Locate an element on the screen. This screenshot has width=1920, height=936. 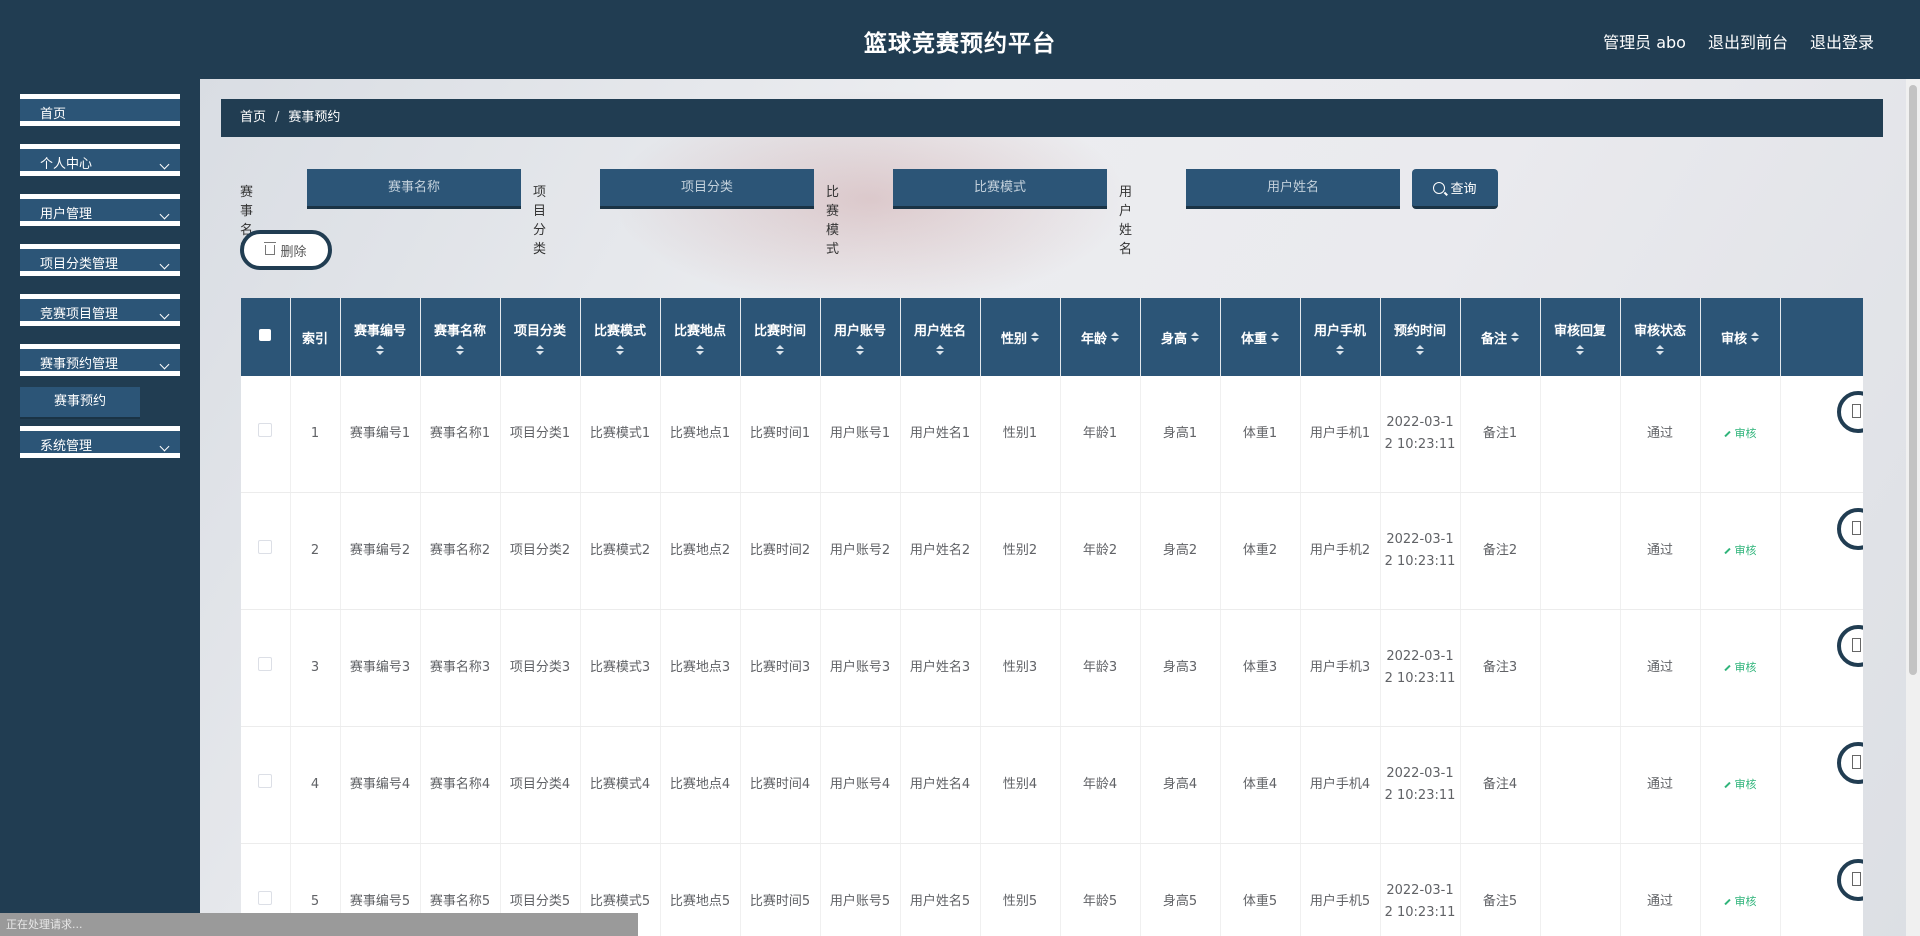
cell-actions is located at coordinates (1821, 785).